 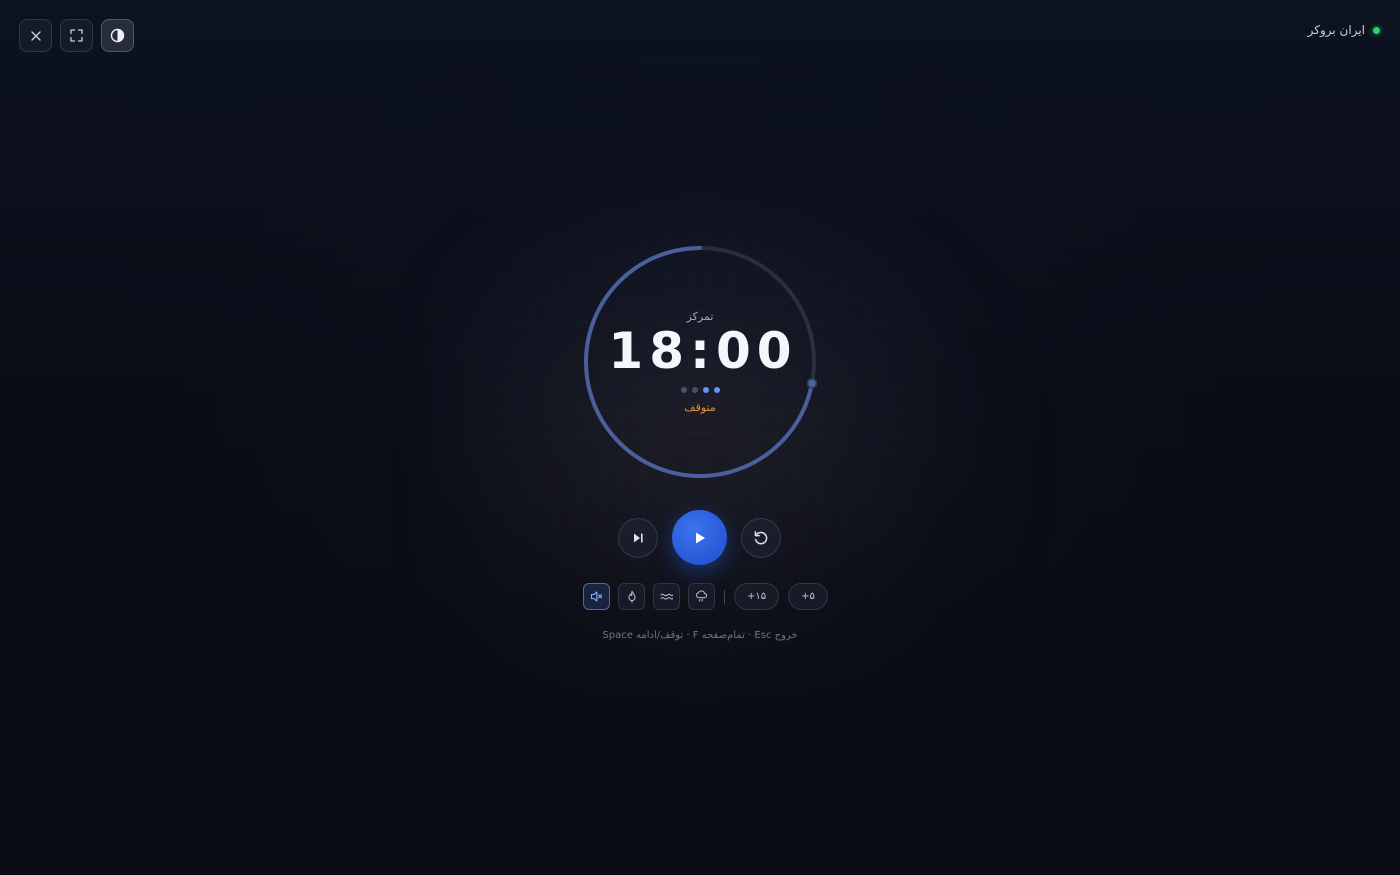 I want to click on reset-icon, so click(x=761, y=538).